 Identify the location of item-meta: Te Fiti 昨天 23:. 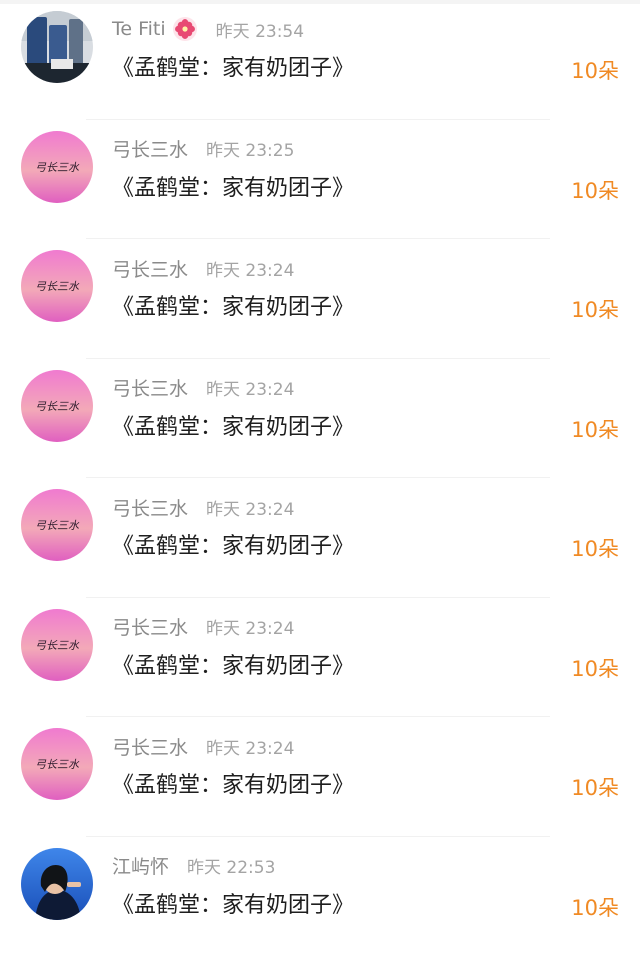
(208, 29).